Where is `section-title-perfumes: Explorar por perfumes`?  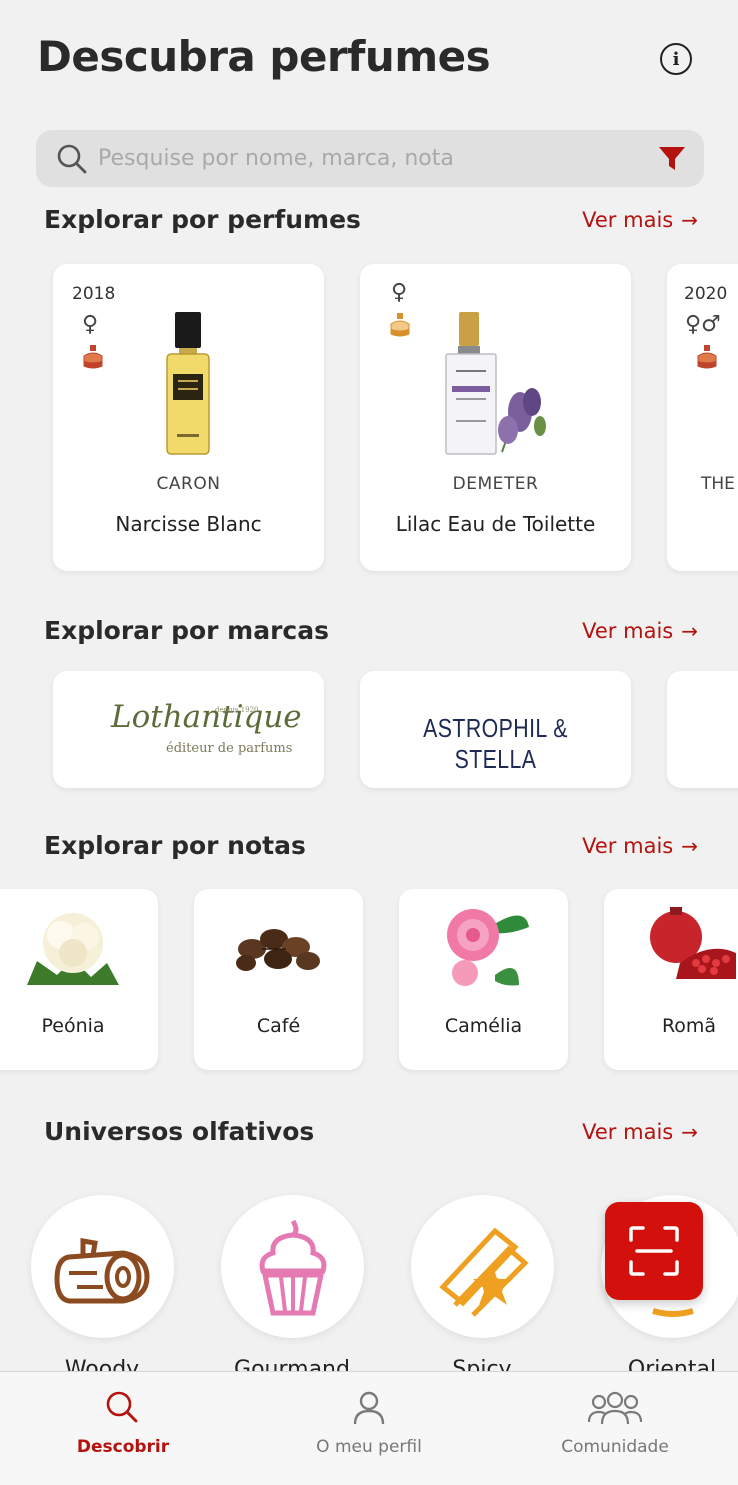
section-title-perfumes: Explorar por perfumes is located at coordinates (202, 219).